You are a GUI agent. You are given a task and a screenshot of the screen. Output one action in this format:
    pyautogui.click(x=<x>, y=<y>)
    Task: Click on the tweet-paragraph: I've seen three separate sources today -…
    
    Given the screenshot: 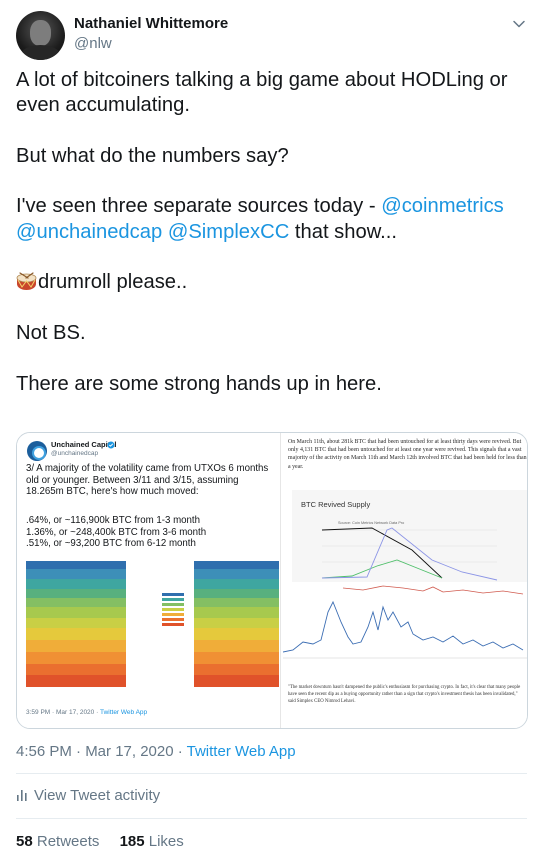 What is the action you would take?
    pyautogui.click(x=271, y=219)
    